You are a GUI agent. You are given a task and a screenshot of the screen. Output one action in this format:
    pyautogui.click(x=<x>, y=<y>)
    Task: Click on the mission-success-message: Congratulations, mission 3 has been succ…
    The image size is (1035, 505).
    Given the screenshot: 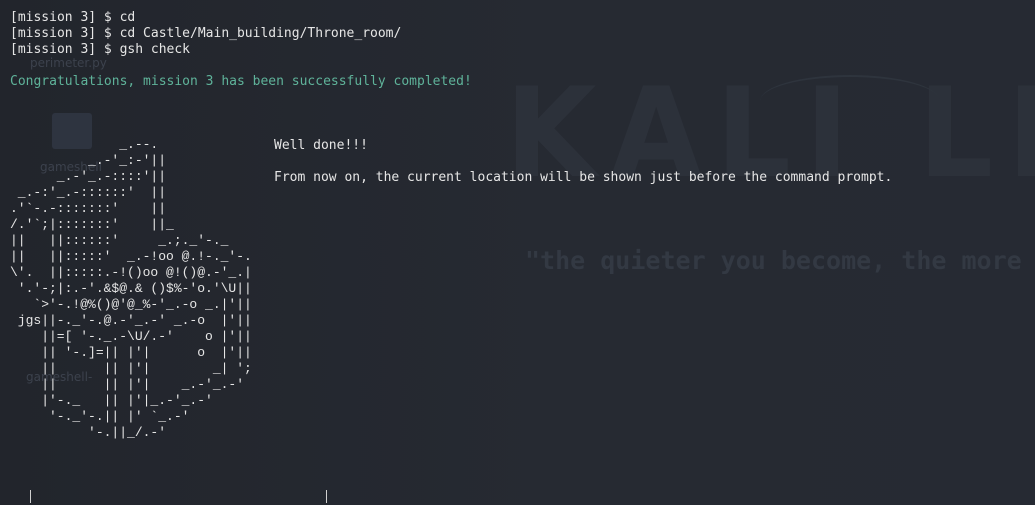 What is the action you would take?
    pyautogui.click(x=241, y=81)
    